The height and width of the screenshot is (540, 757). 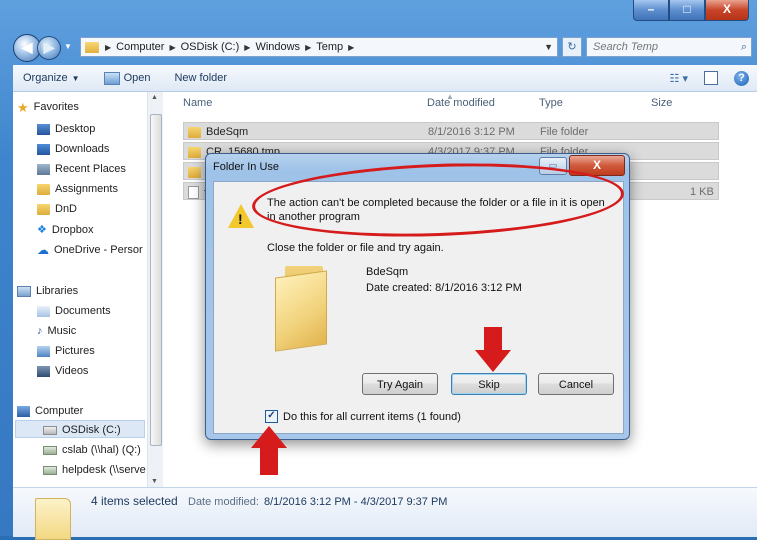 I want to click on warning-exclamation: !, so click(x=240, y=219).